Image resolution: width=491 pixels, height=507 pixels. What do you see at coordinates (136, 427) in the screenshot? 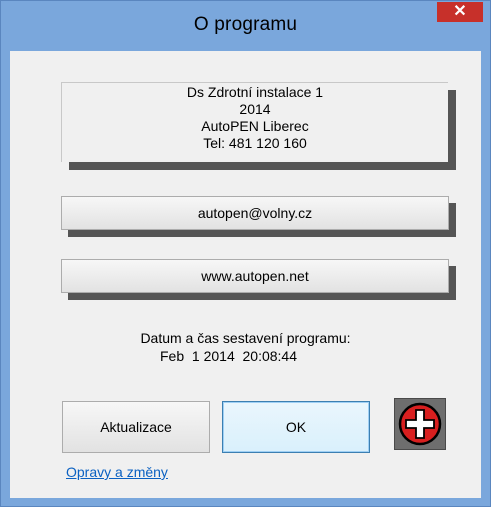
I see `update-button: Aktualizace` at bounding box center [136, 427].